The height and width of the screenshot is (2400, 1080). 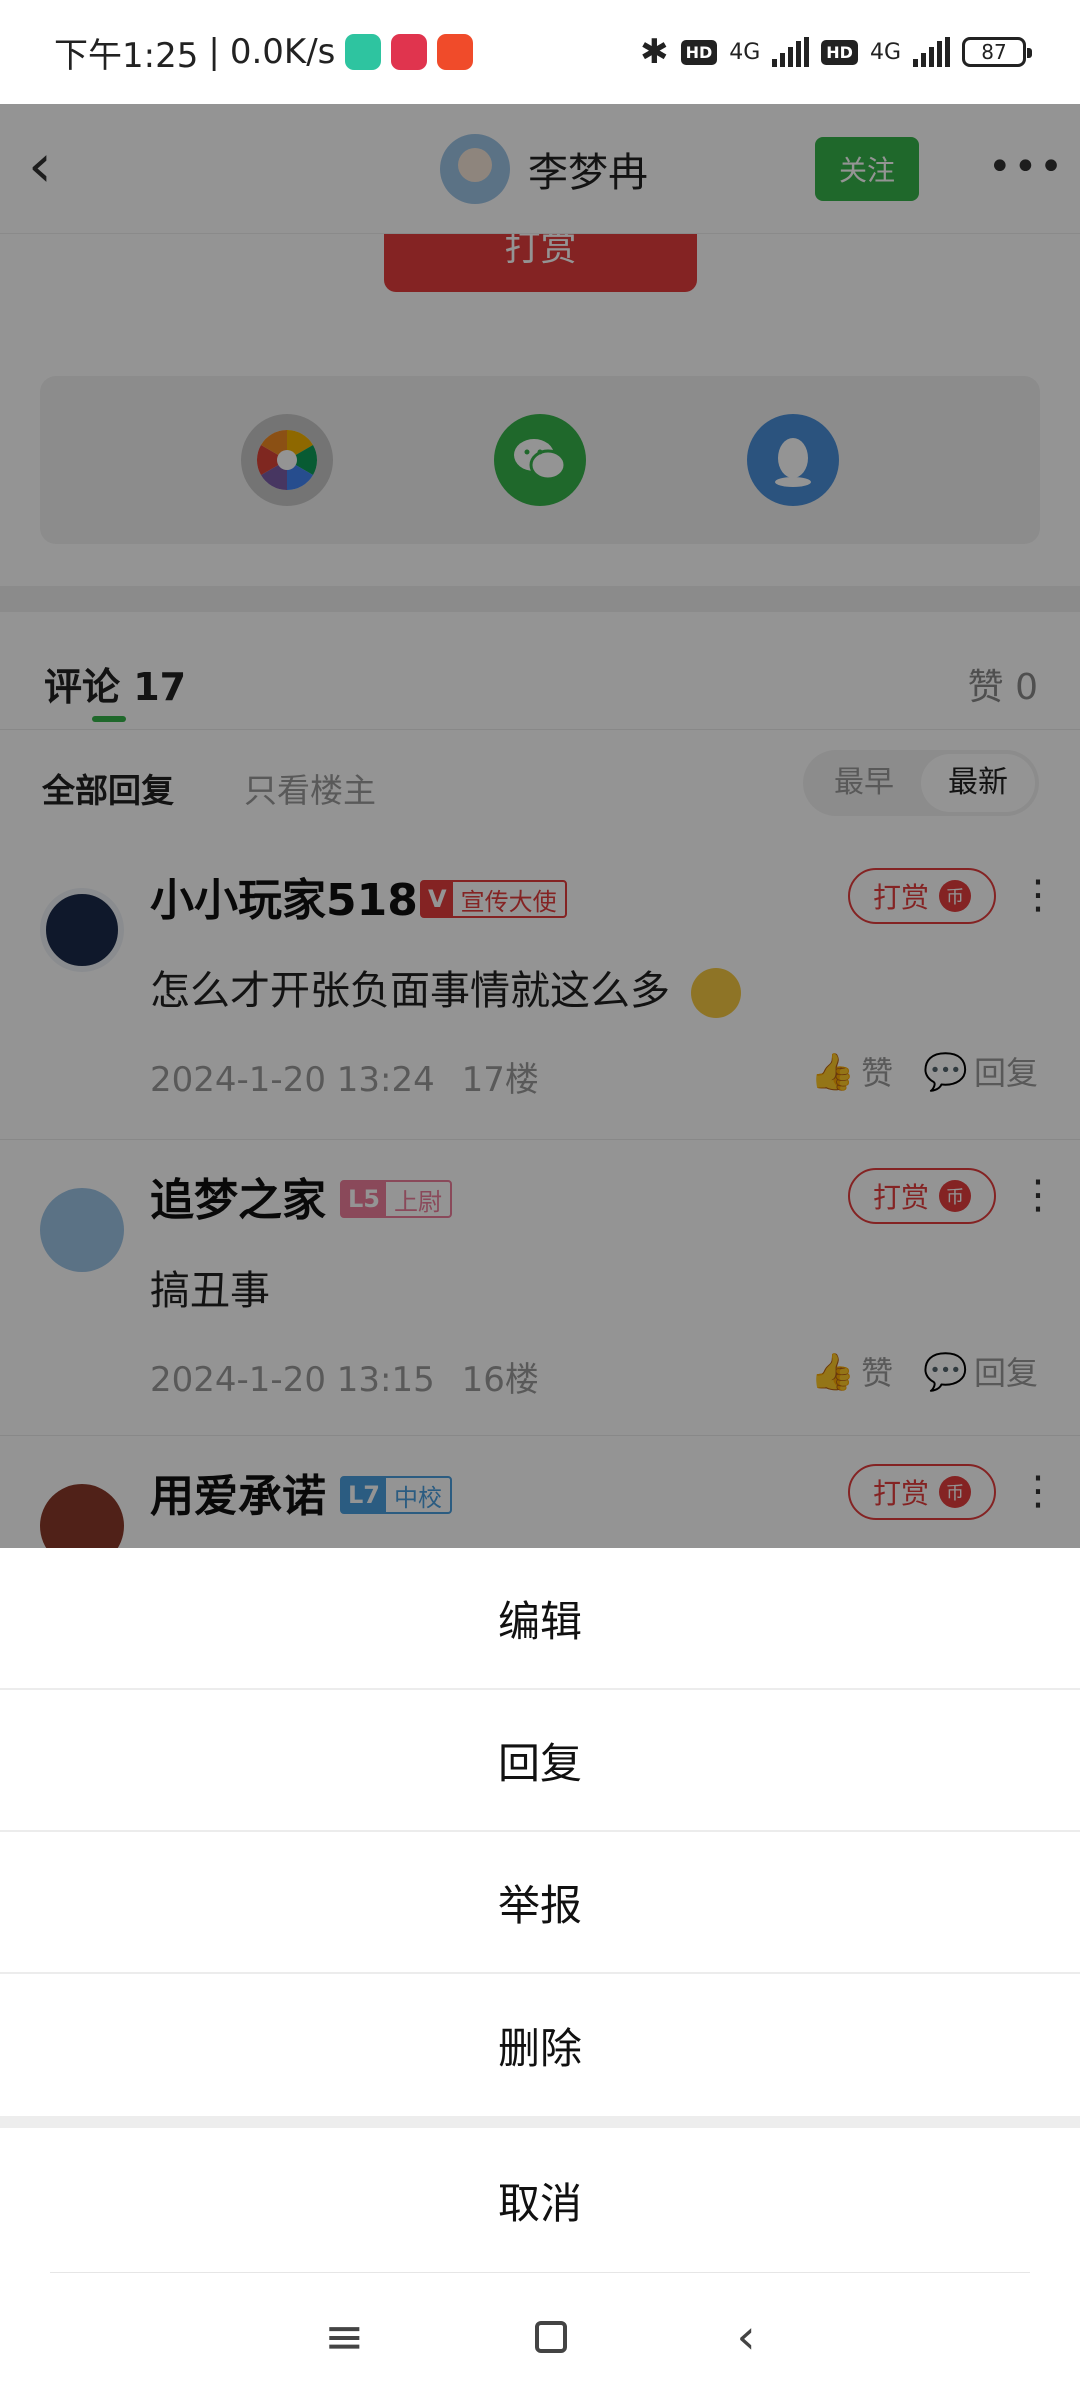 I want to click on report-option: 举报, so click(x=540, y=1903).